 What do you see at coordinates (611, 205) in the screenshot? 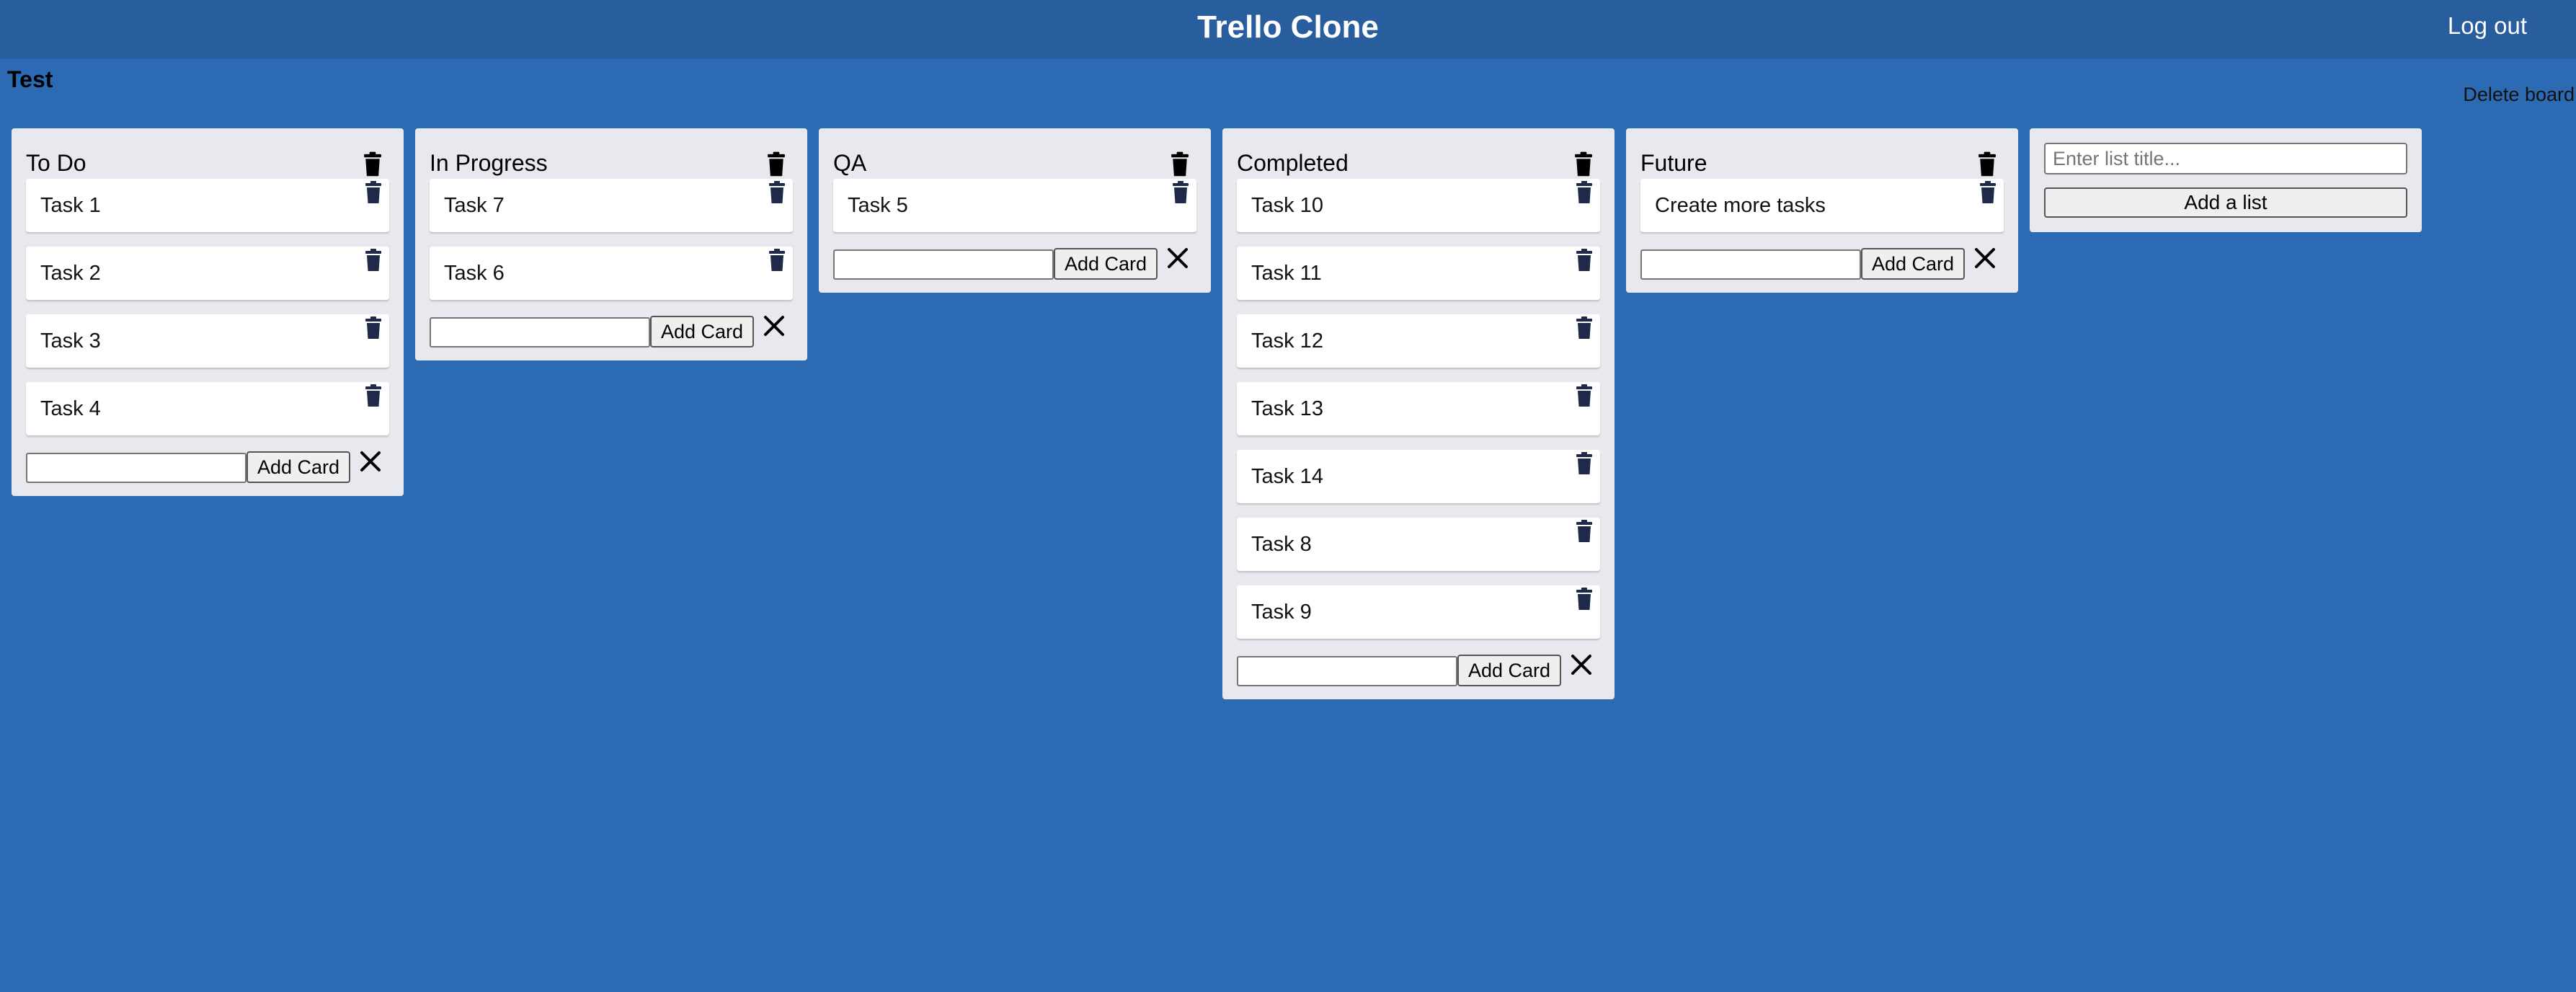
I see `card: Task 7` at bounding box center [611, 205].